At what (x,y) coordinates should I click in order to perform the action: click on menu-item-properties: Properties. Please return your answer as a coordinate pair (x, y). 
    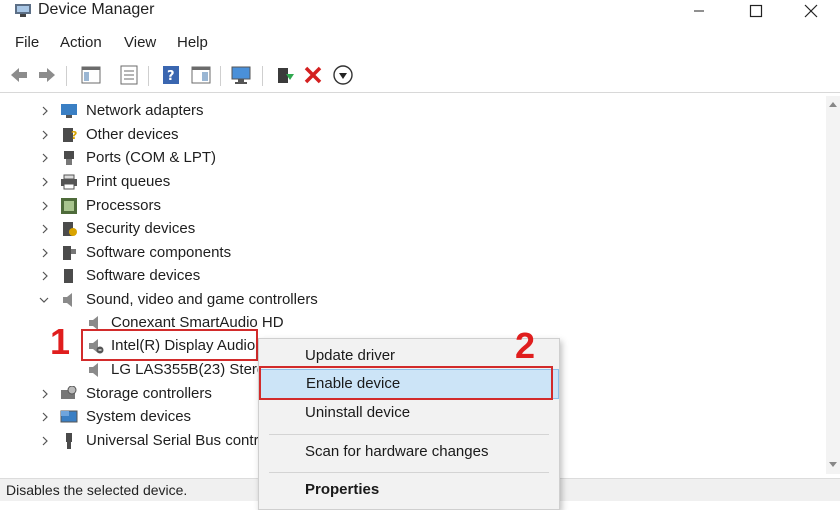
    Looking at the image, I should click on (409, 490).